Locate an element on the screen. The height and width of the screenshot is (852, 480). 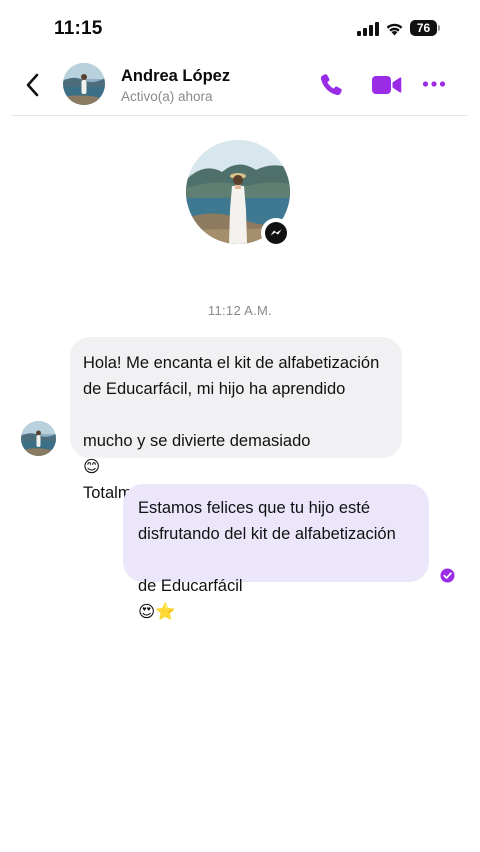
messenger-icon is located at coordinates (276, 233).